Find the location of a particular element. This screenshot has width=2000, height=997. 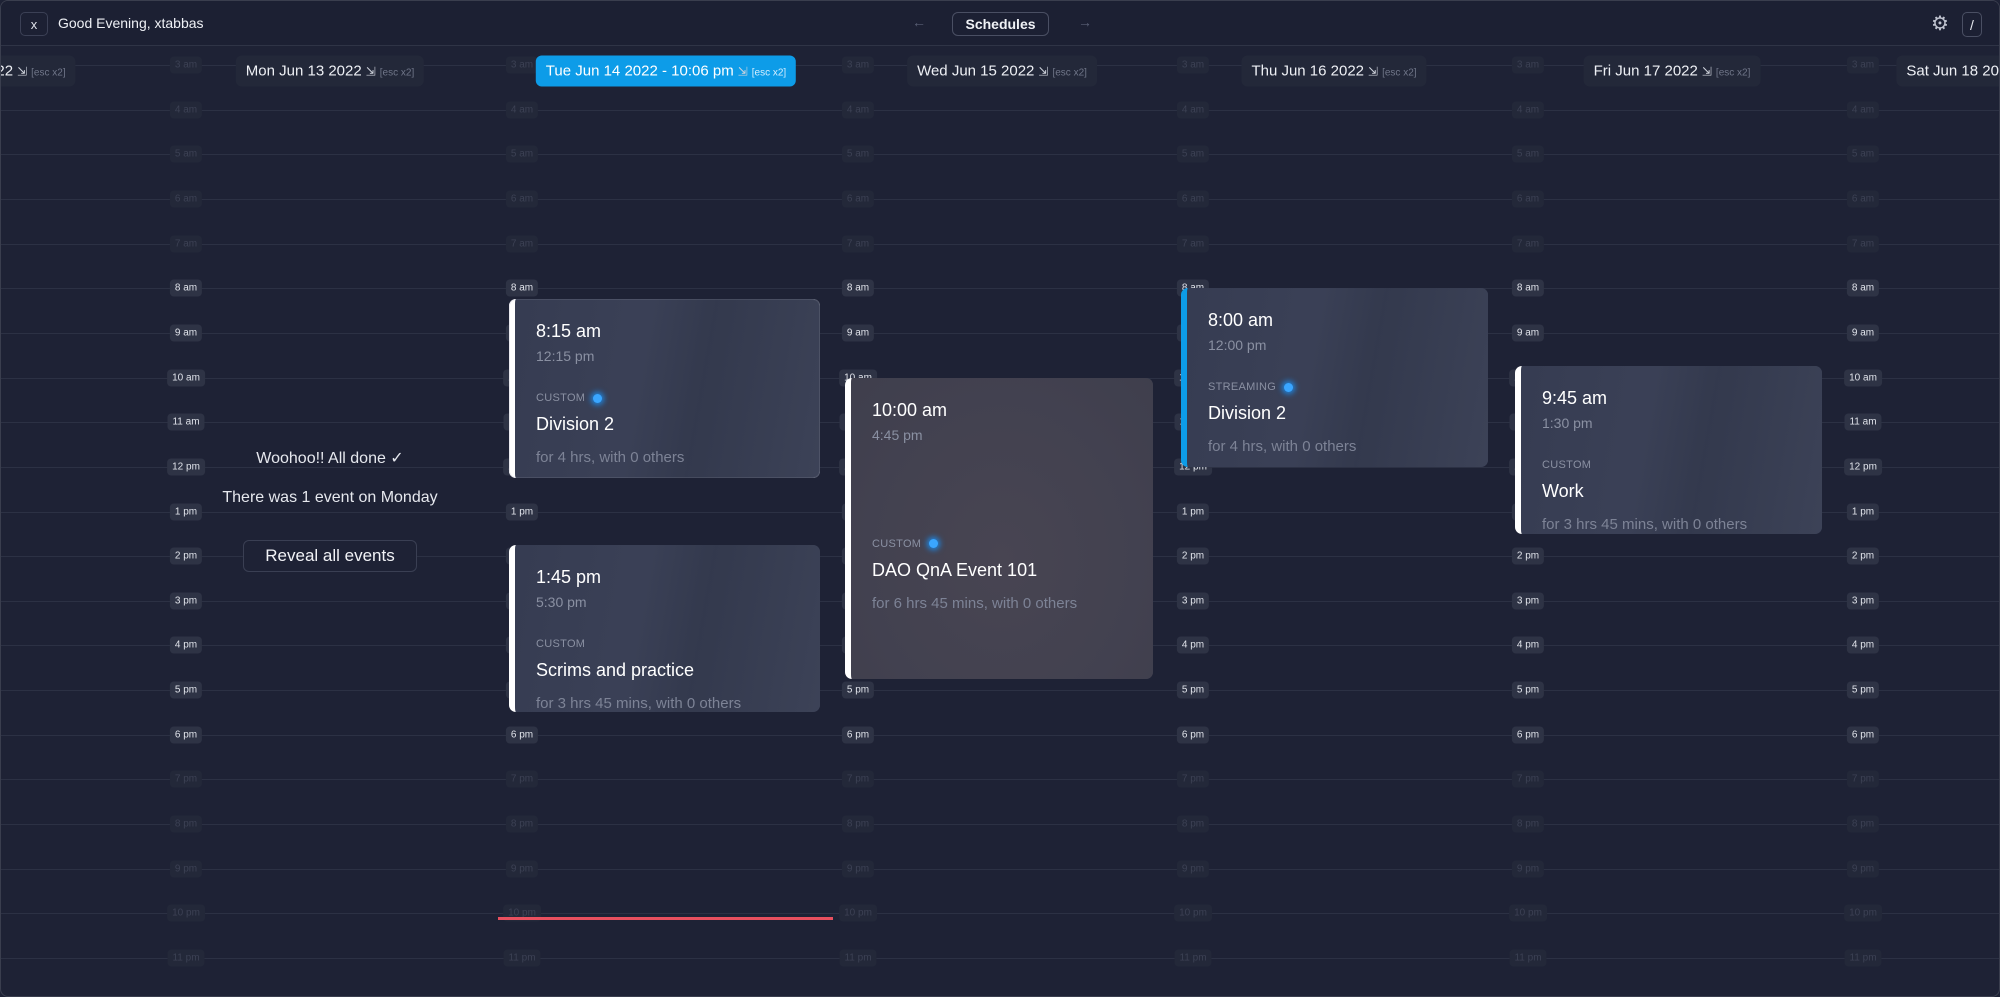

live-dot-icon is located at coordinates (598, 398).